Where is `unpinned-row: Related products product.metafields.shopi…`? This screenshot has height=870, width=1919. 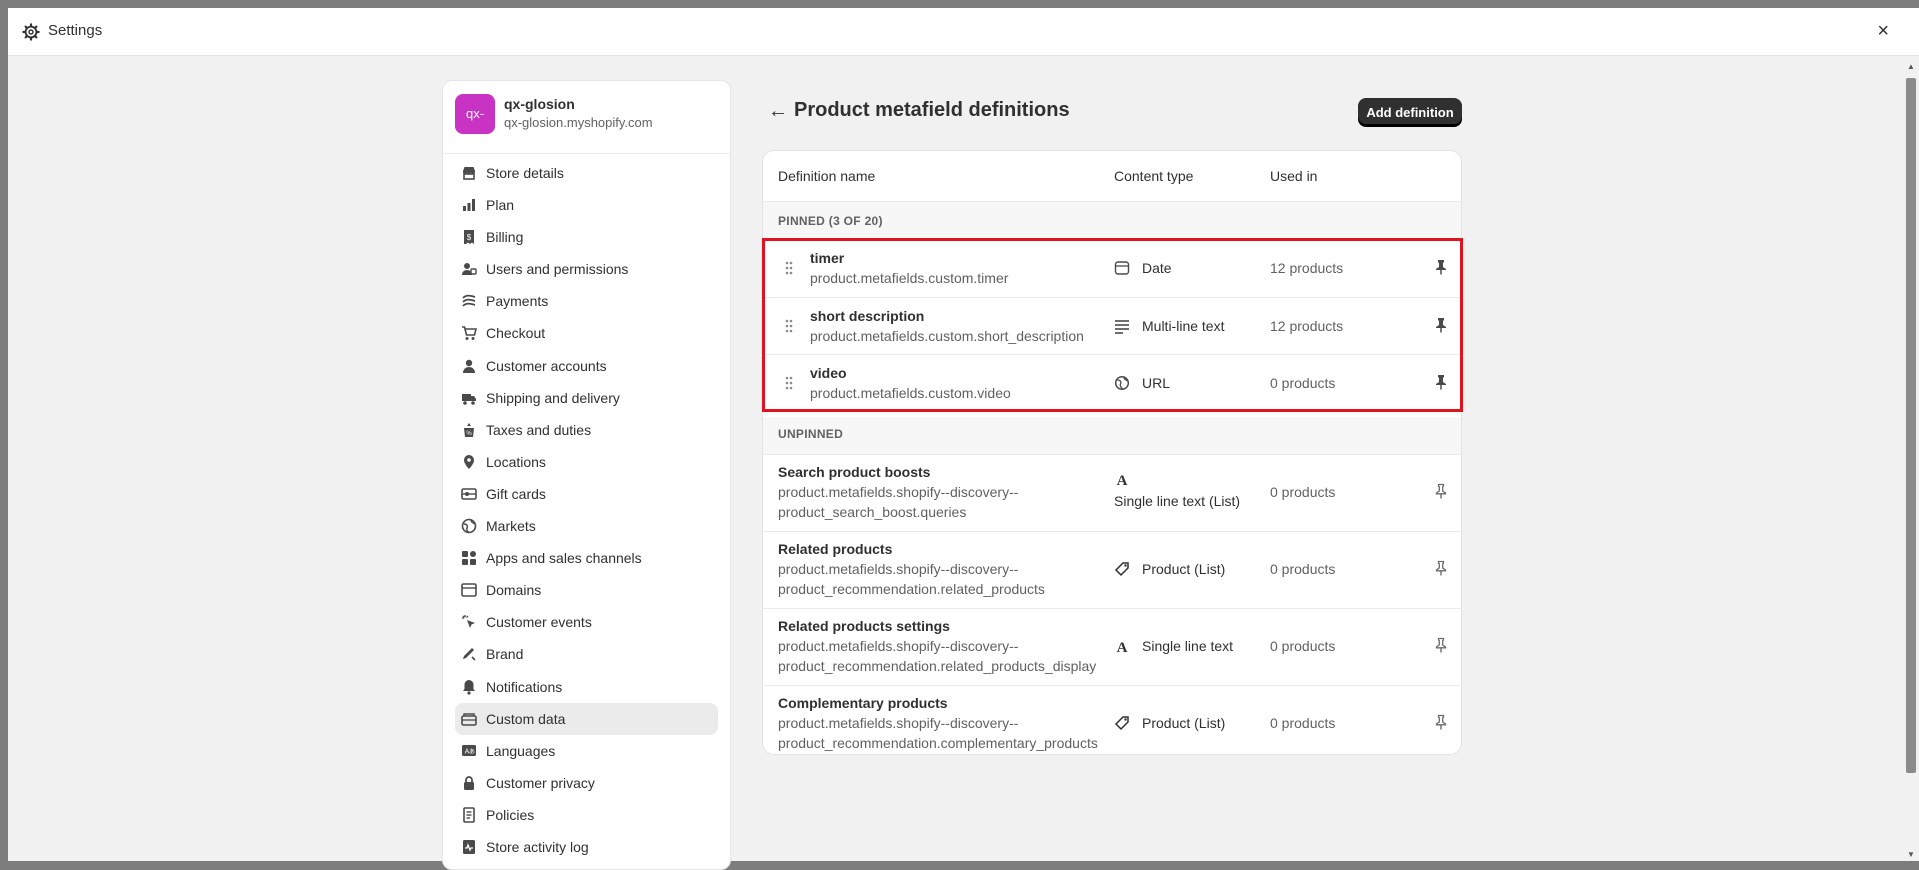 unpinned-row: Related products product.metafields.shopi… is located at coordinates (1112, 569).